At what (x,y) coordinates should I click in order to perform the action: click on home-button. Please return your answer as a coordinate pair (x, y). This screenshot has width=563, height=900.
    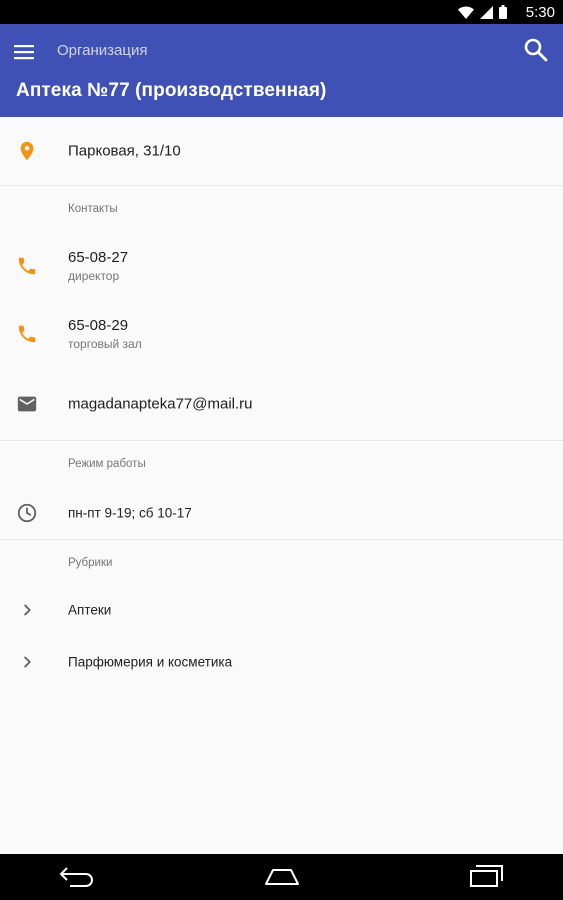
    Looking at the image, I should click on (282, 878).